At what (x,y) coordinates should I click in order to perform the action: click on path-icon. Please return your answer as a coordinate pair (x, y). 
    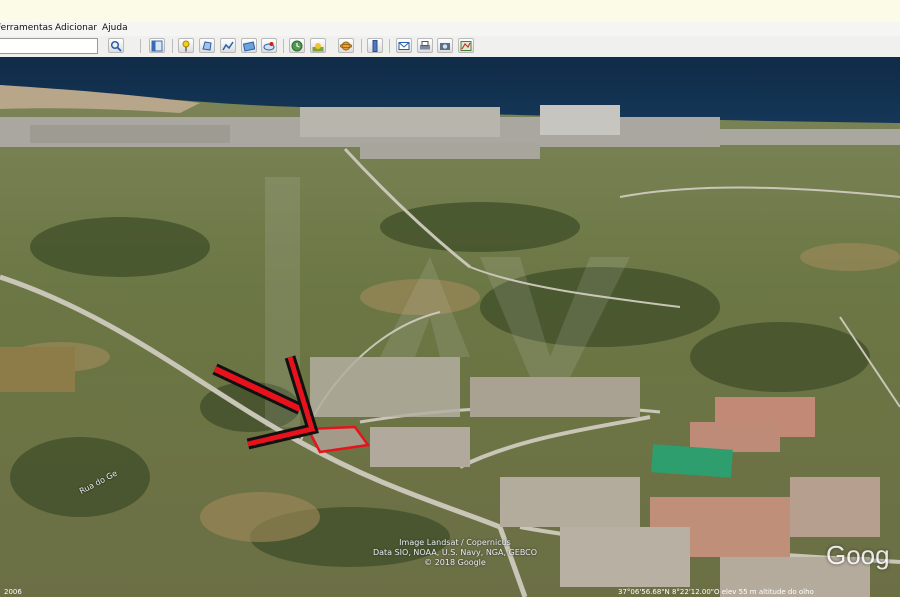
    Looking at the image, I should click on (228, 45).